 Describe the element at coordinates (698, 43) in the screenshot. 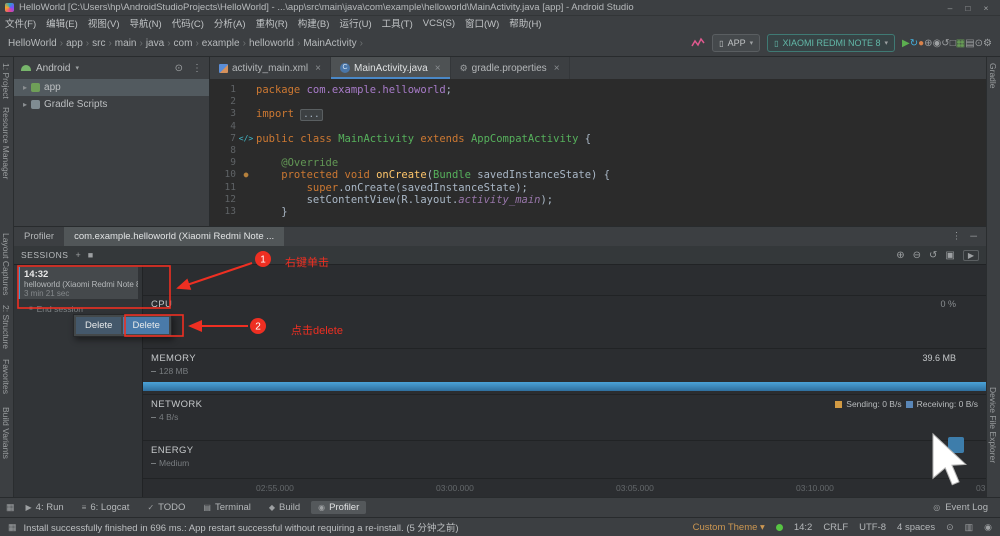

I see `cpu-profile-icon` at that location.